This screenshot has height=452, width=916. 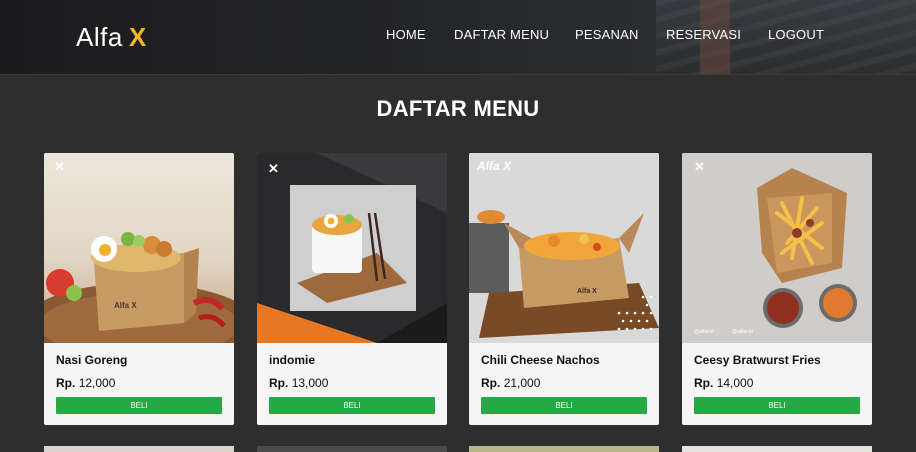 I want to click on nav-home: HOME, so click(x=420, y=34).